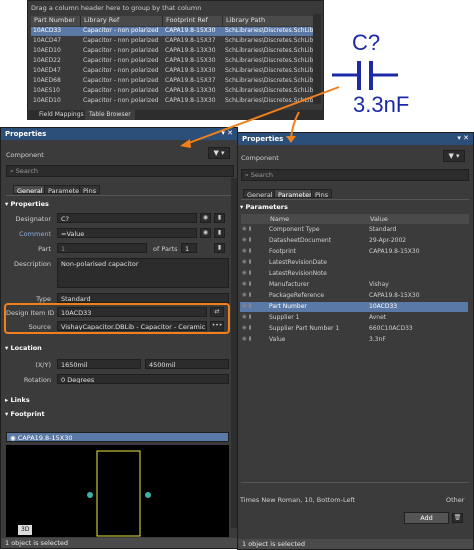 This screenshot has height=550, width=474. I want to click on swap-icon: ⇄, so click(217, 312).